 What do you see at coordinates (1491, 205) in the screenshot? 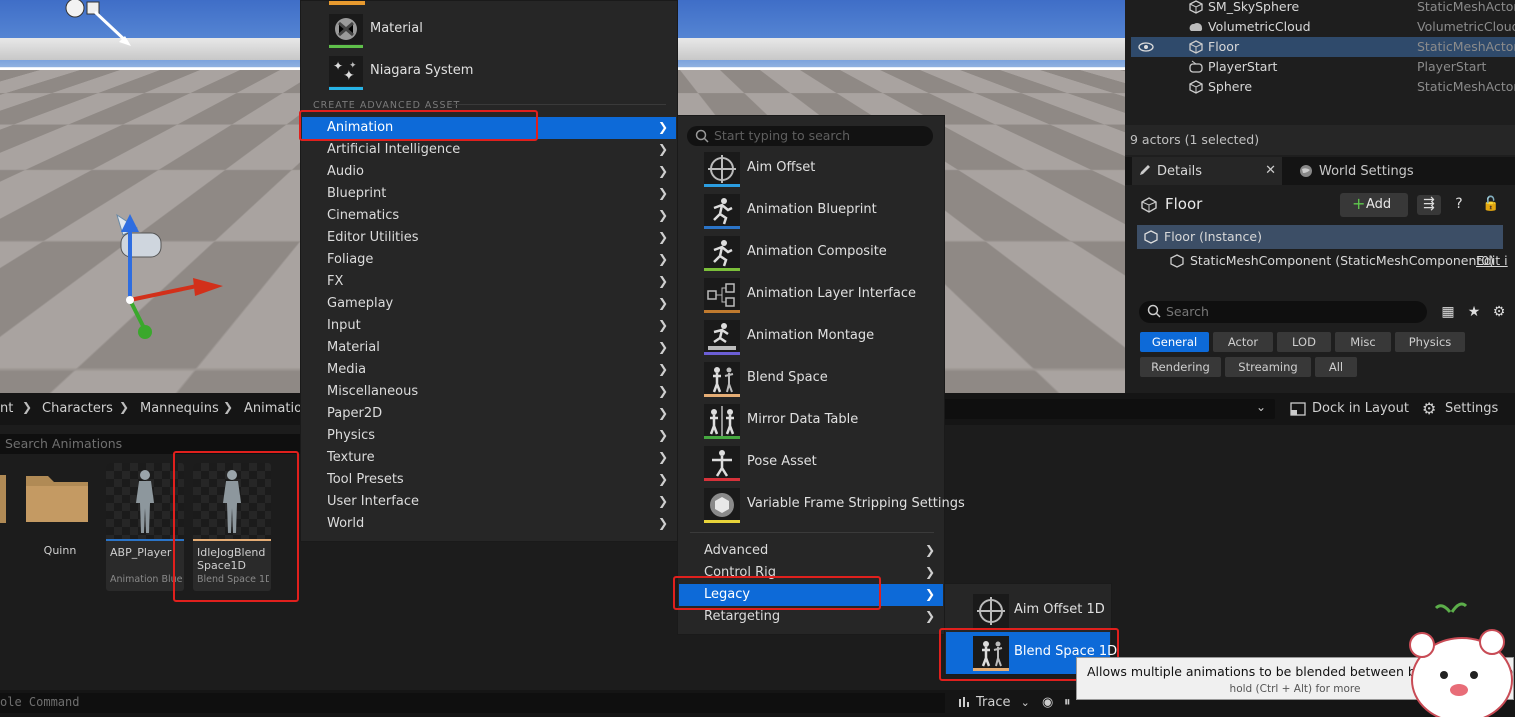
I see `lock-icon: 🔓` at bounding box center [1491, 205].